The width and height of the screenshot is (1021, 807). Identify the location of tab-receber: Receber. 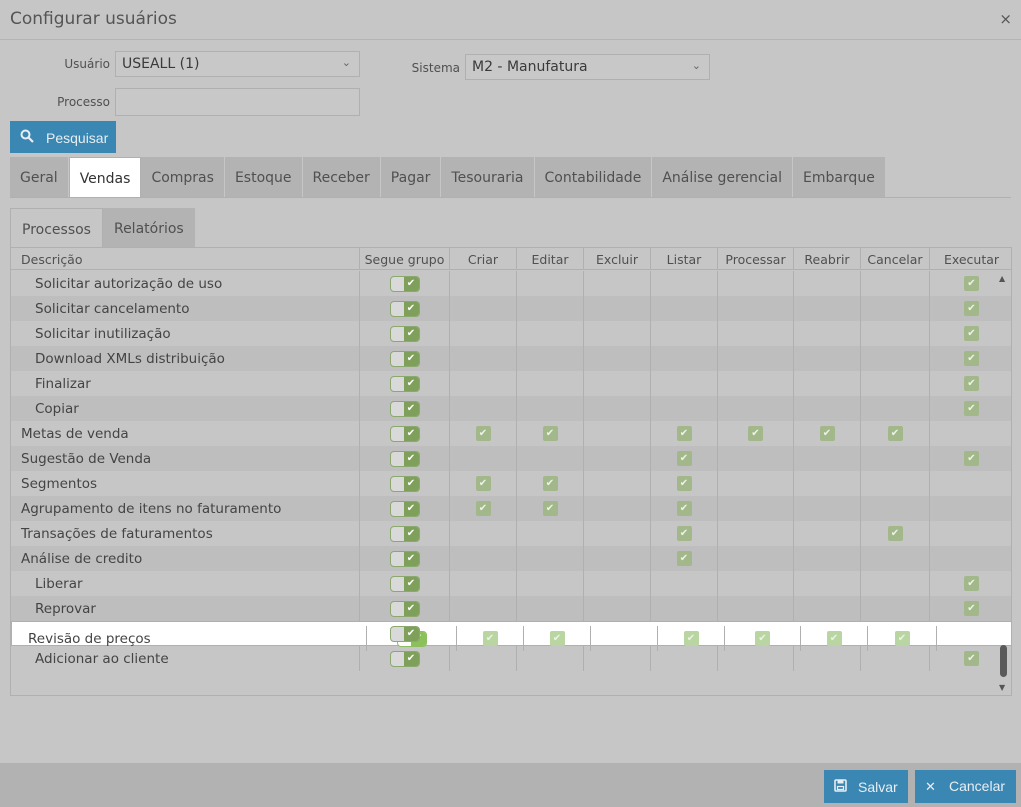
(341, 177).